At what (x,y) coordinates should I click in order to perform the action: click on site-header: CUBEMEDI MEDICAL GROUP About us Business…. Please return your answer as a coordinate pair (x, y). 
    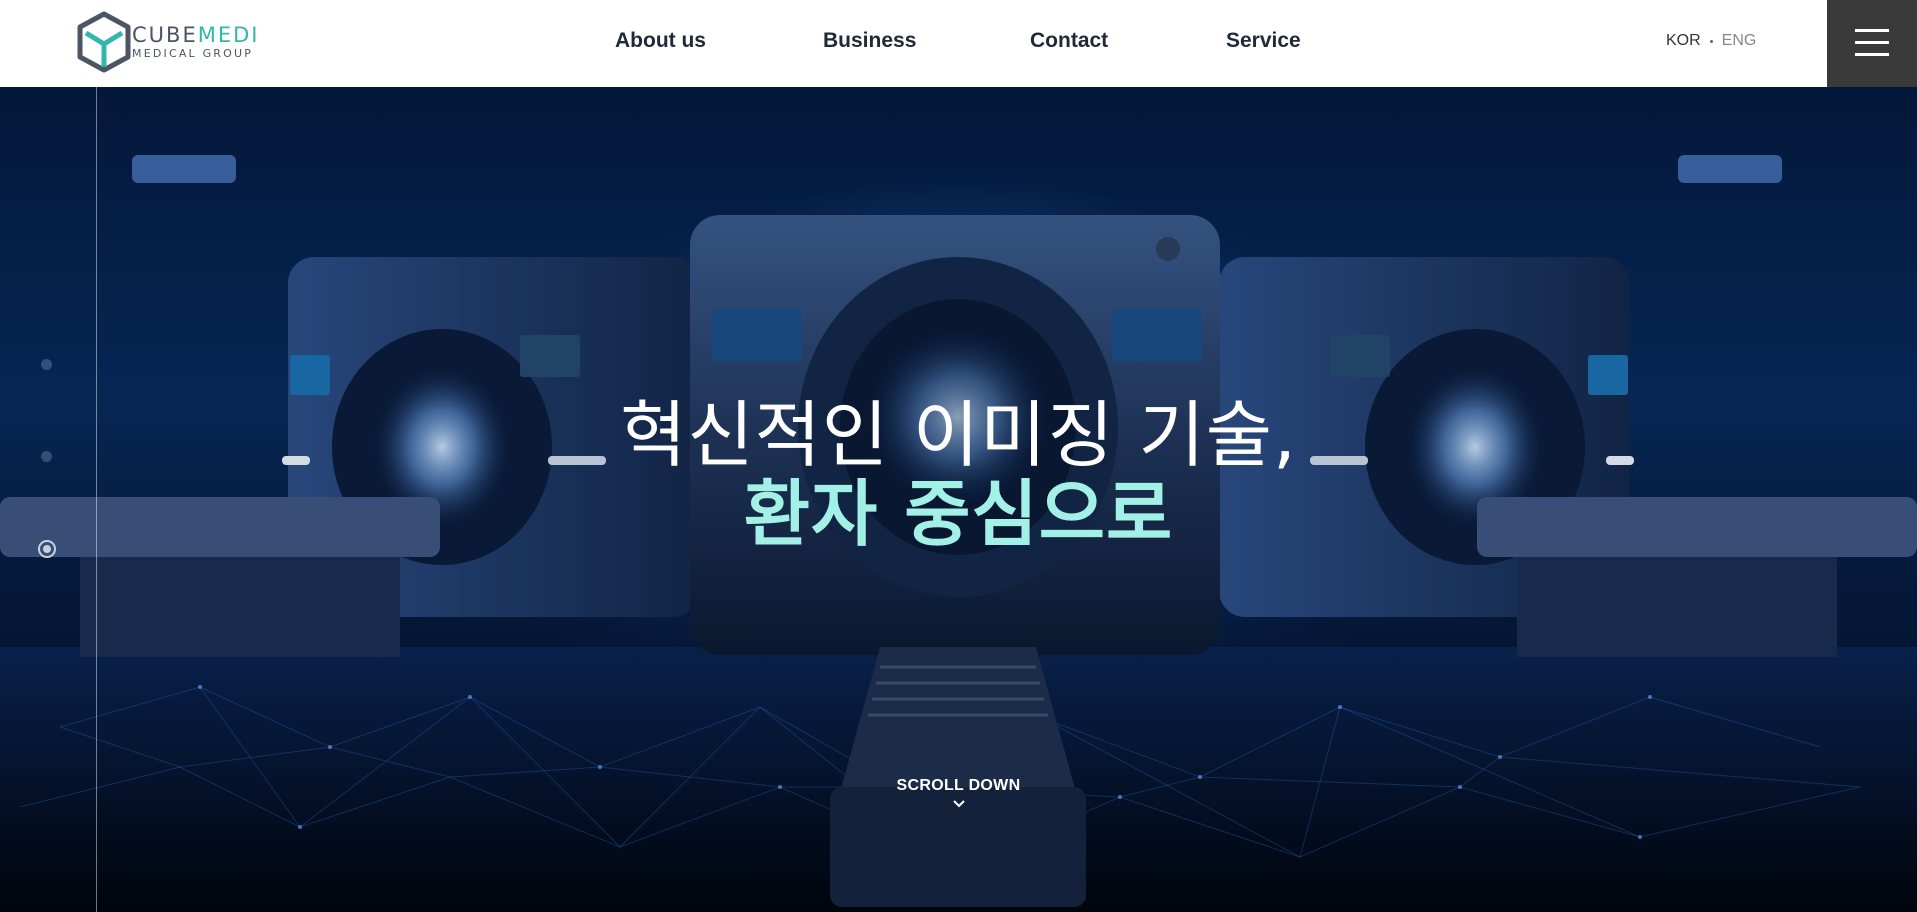
    Looking at the image, I should click on (958, 43).